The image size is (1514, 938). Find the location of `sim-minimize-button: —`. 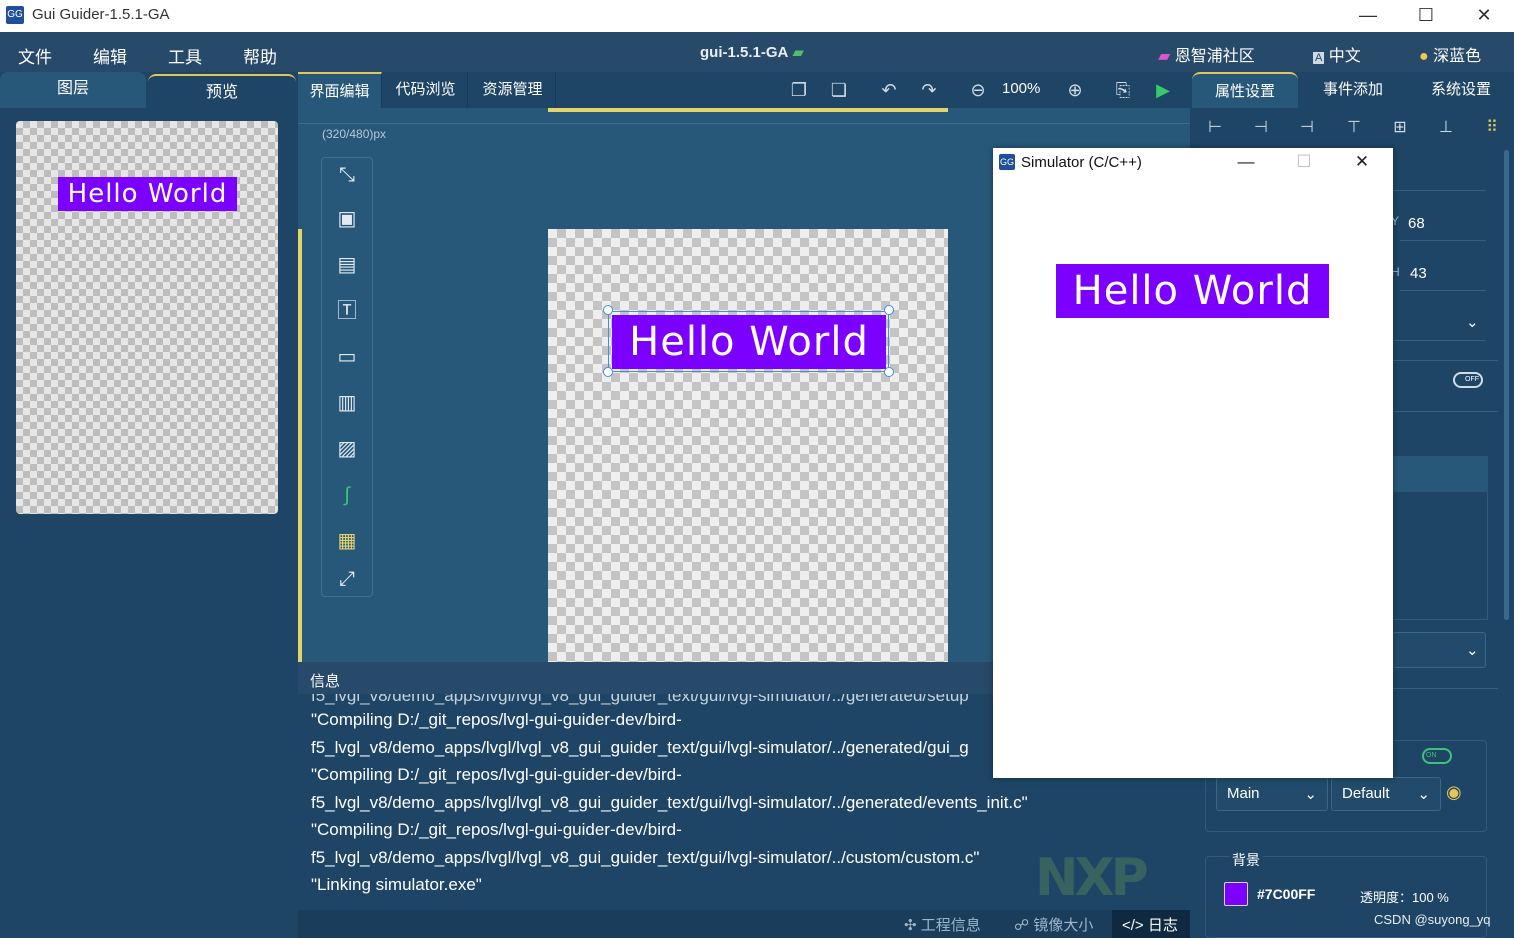

sim-minimize-button: — is located at coordinates (1246, 163).